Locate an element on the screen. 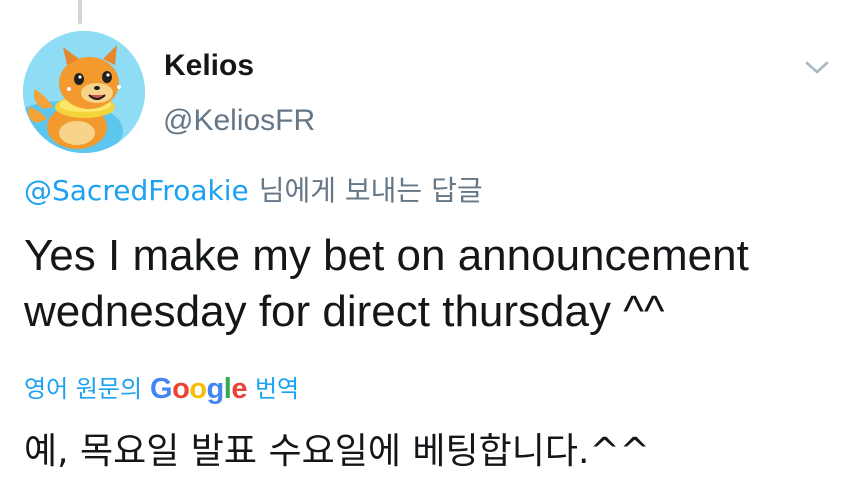 The image size is (850, 499). reply-mention-link: @SacredFroakie is located at coordinates (136, 190).